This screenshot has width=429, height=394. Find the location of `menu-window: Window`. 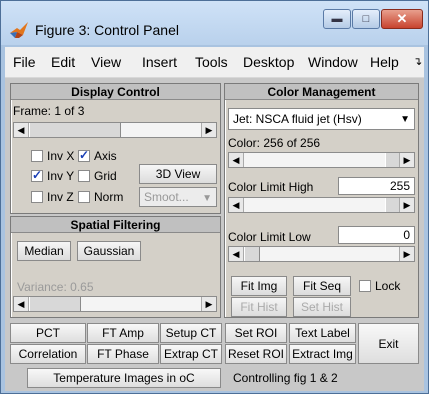

menu-window: Window is located at coordinates (333, 62).